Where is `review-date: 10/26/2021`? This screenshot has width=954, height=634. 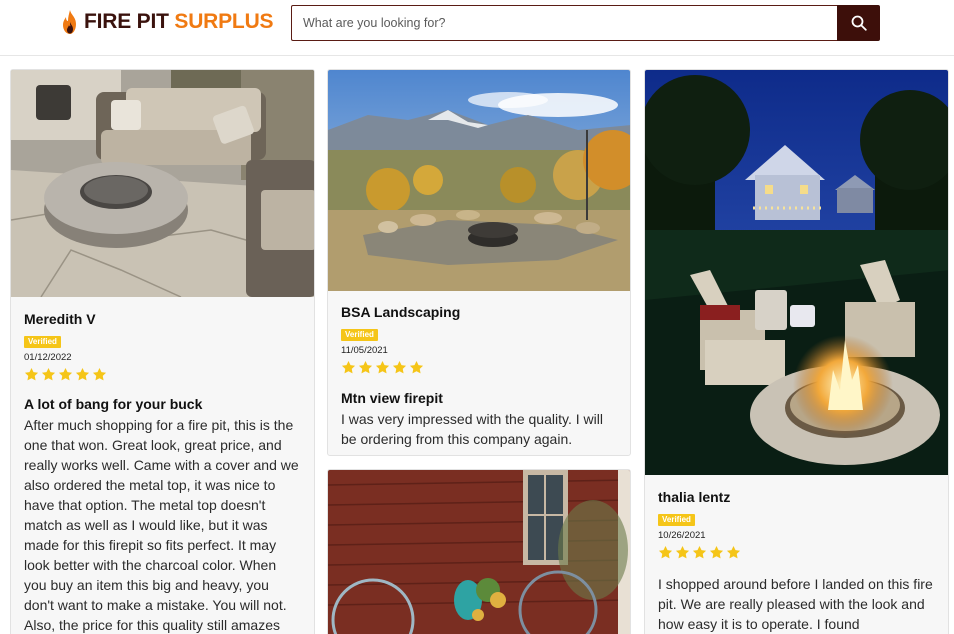 review-date: 10/26/2021 is located at coordinates (682, 535).